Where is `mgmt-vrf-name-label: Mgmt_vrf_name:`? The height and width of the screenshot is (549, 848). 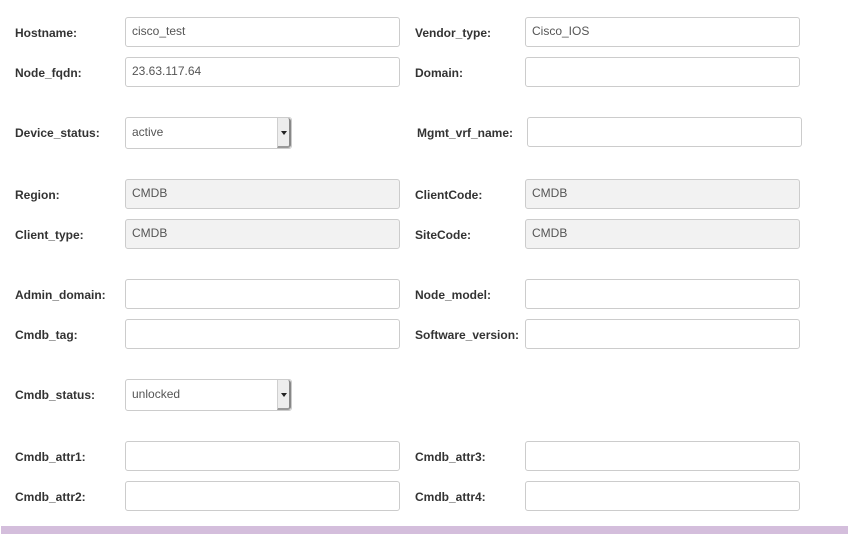
mgmt-vrf-name-label: Mgmt_vrf_name: is located at coordinates (465, 133).